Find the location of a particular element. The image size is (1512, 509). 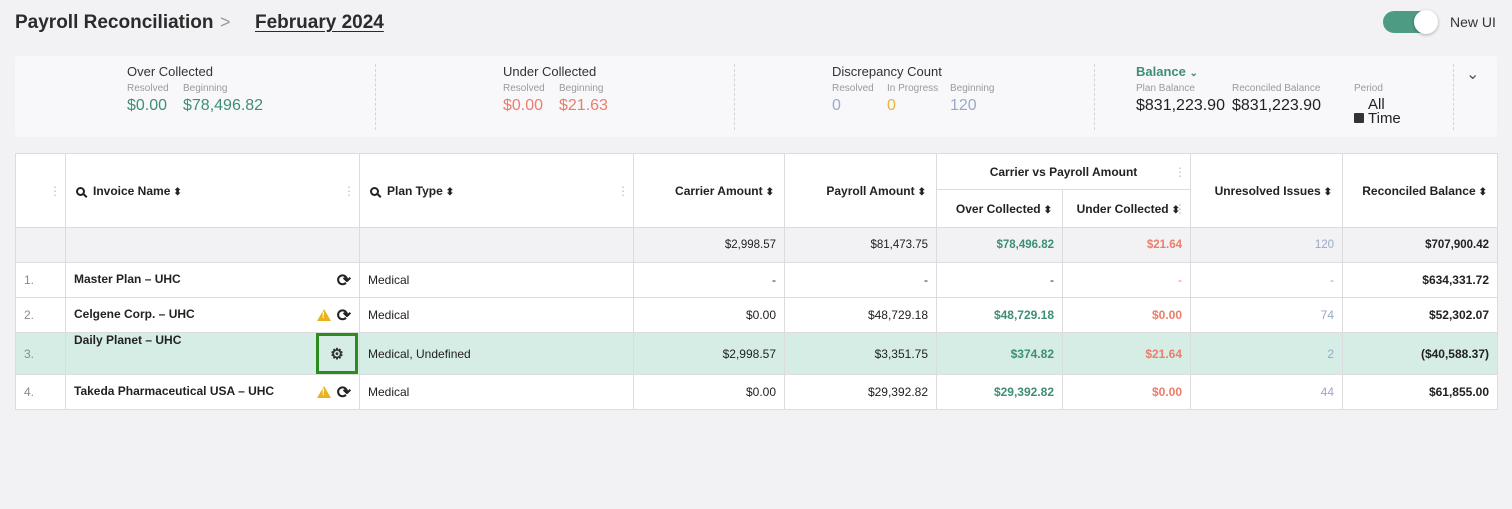

invoice-name-header: Invoice Name ⬍ is located at coordinates (212, 190).